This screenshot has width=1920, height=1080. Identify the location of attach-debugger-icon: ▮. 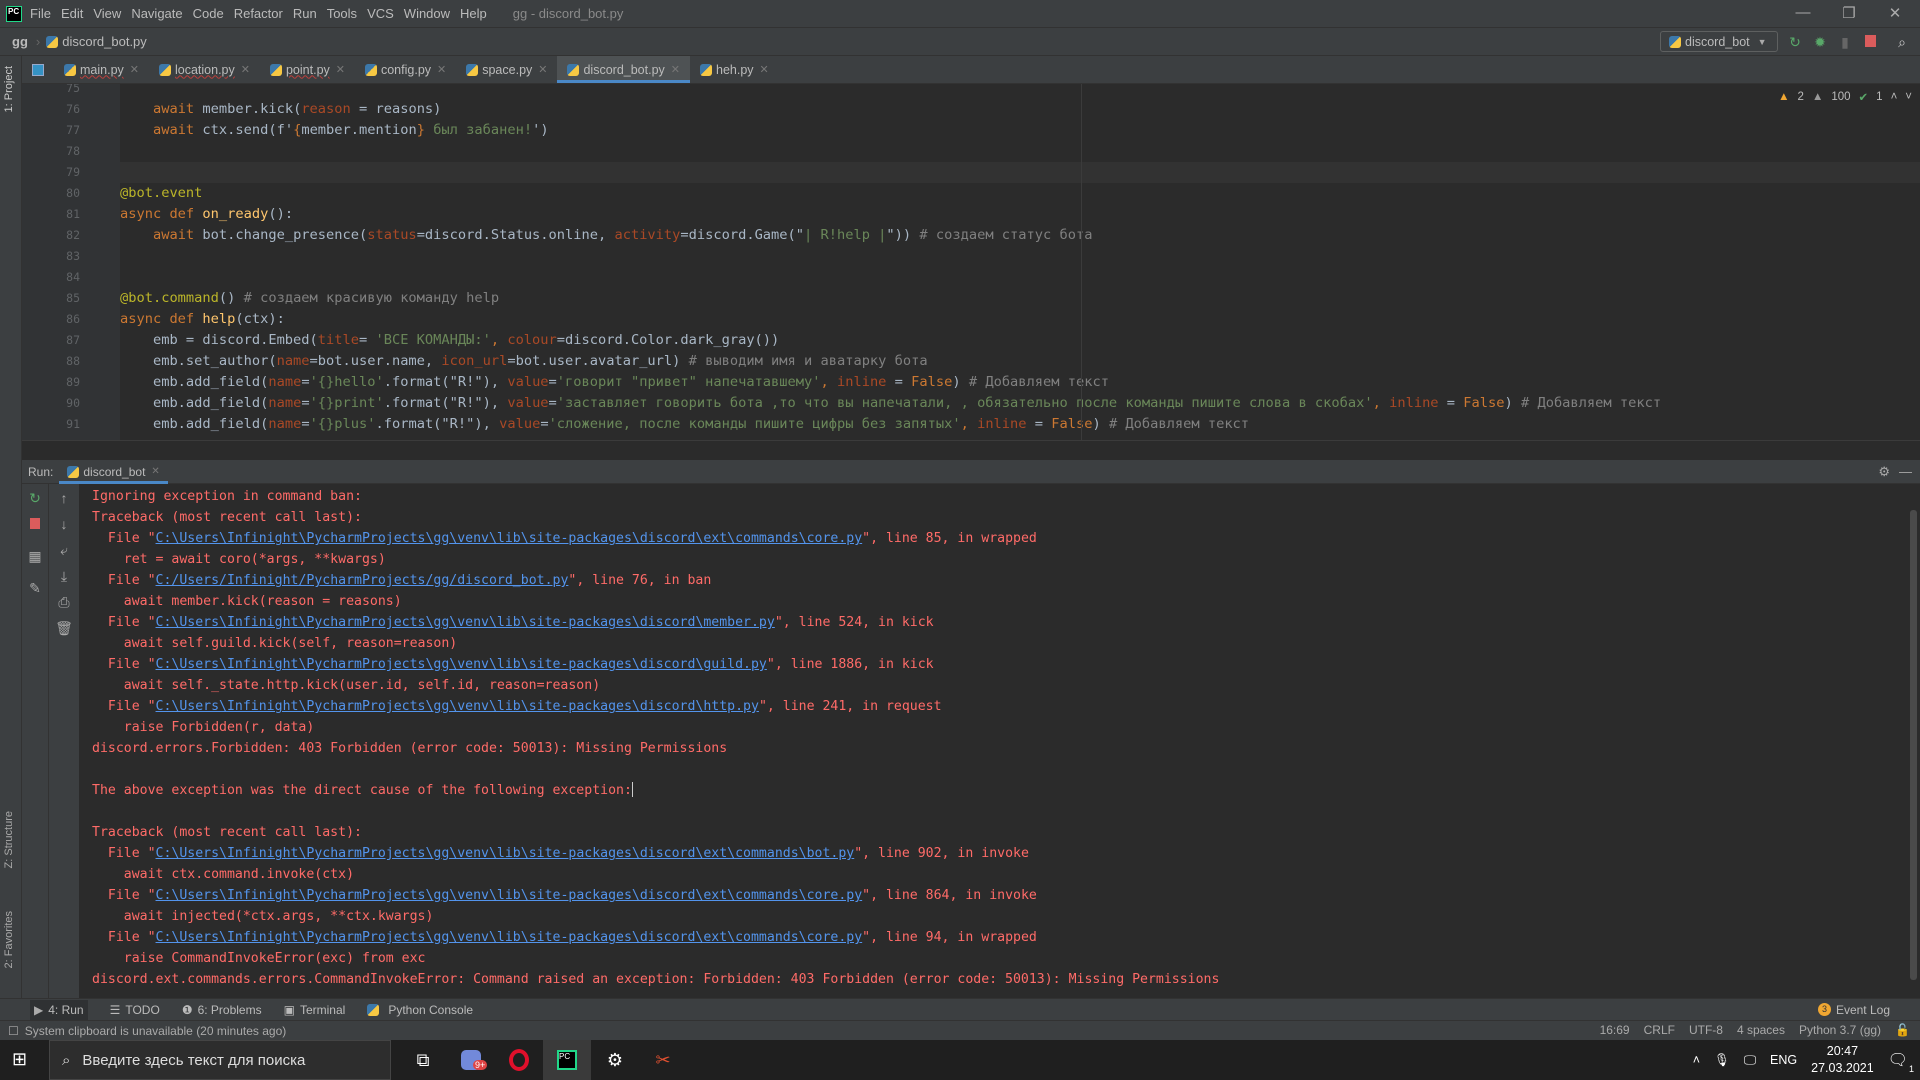
(1845, 42).